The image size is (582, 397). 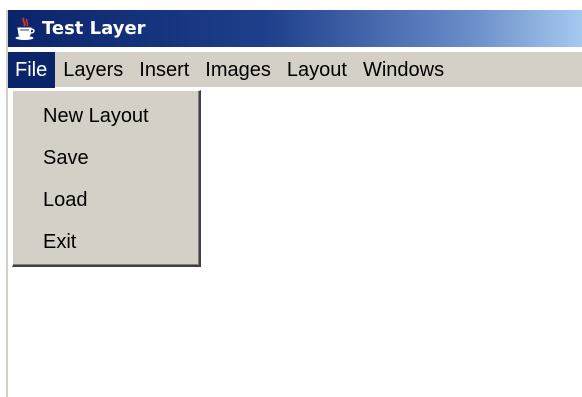 What do you see at coordinates (238, 70) in the screenshot?
I see `menu-images: Images` at bounding box center [238, 70].